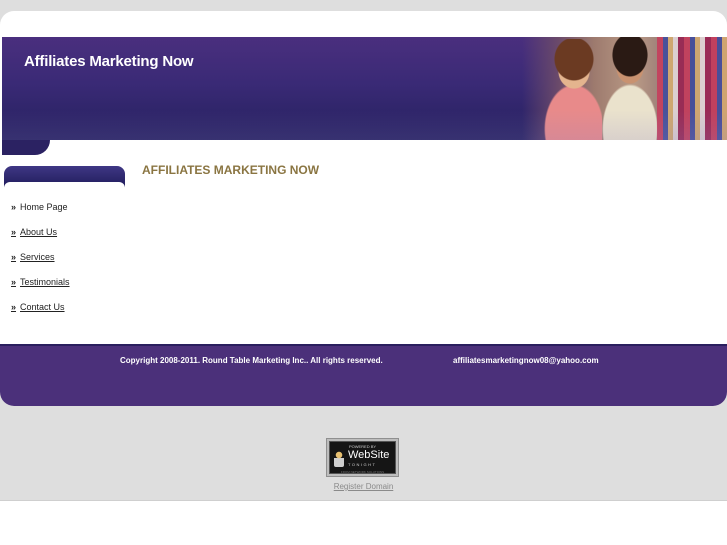 The height and width of the screenshot is (545, 727). Describe the element at coordinates (362, 472) in the screenshot. I see `badge-foot-text: FROM NETWORK SOLUTIONS` at that location.